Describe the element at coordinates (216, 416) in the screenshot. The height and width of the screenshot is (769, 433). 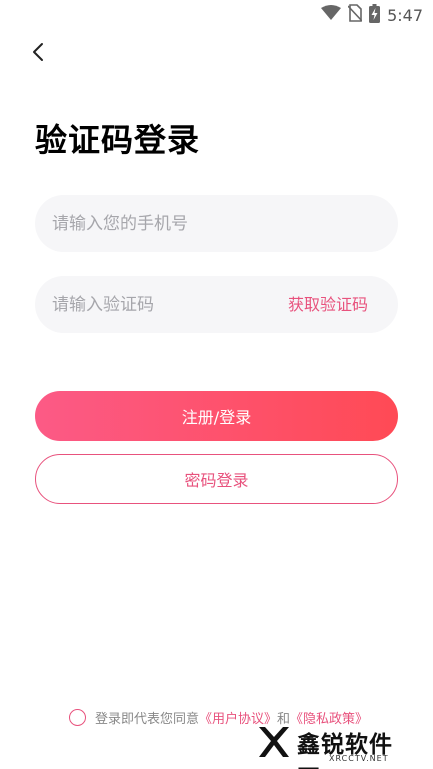
I see `register-login-button: 注册/登录` at that location.